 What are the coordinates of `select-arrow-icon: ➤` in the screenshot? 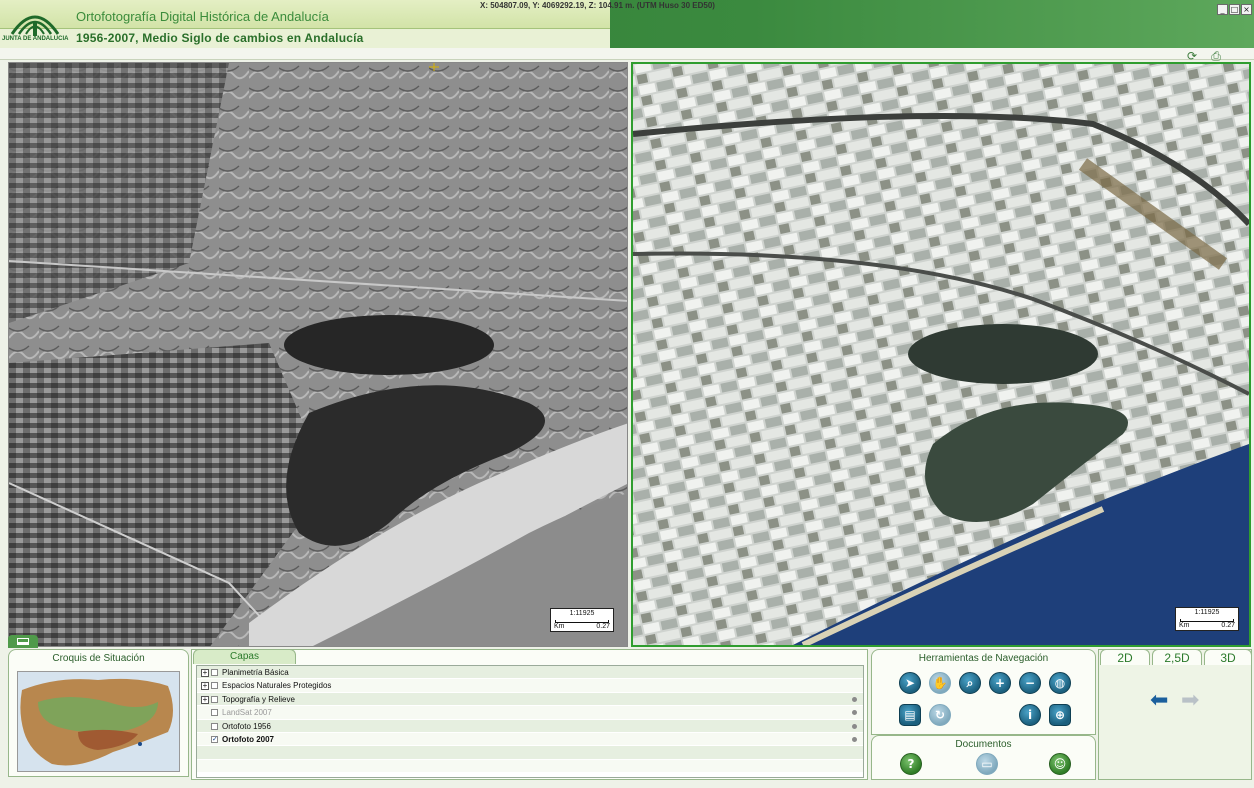 It's located at (910, 683).